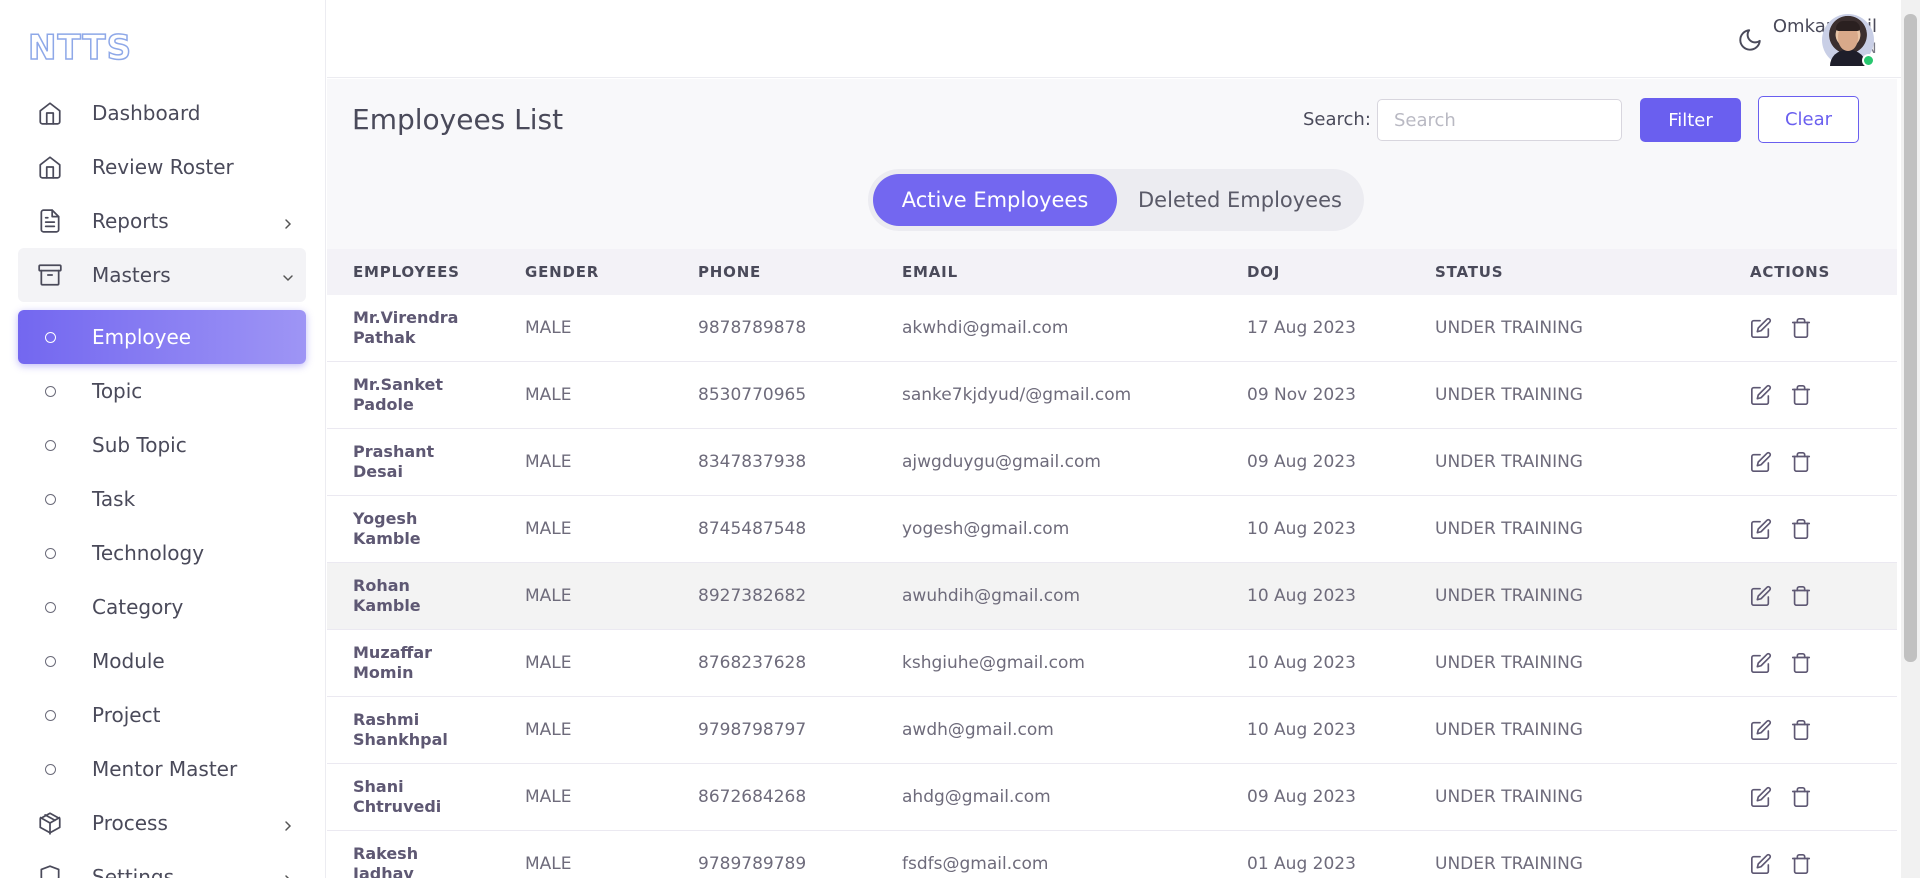  I want to click on employee-phone: 9798798797, so click(752, 730).